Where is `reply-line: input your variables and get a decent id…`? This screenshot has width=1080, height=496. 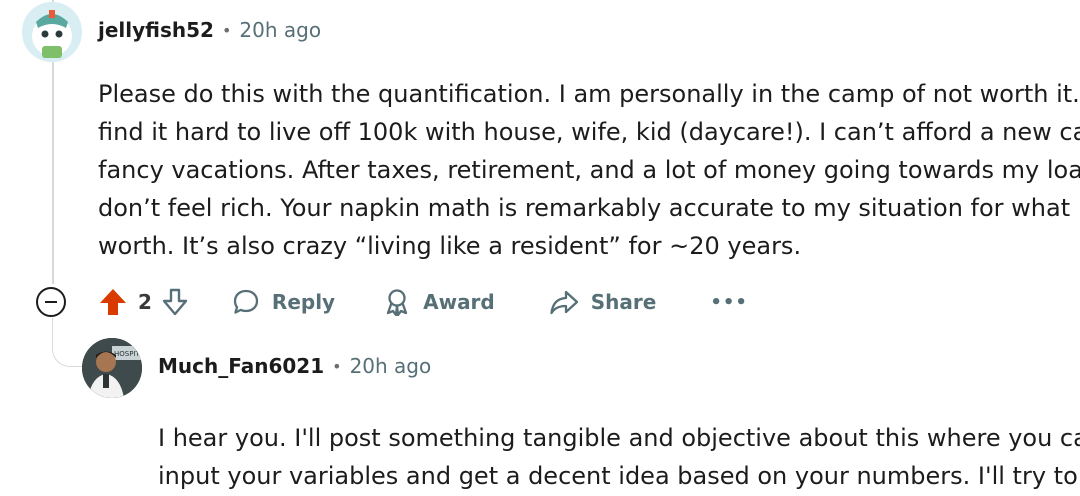 reply-line: input your variables and get a decent id… is located at coordinates (619, 476).